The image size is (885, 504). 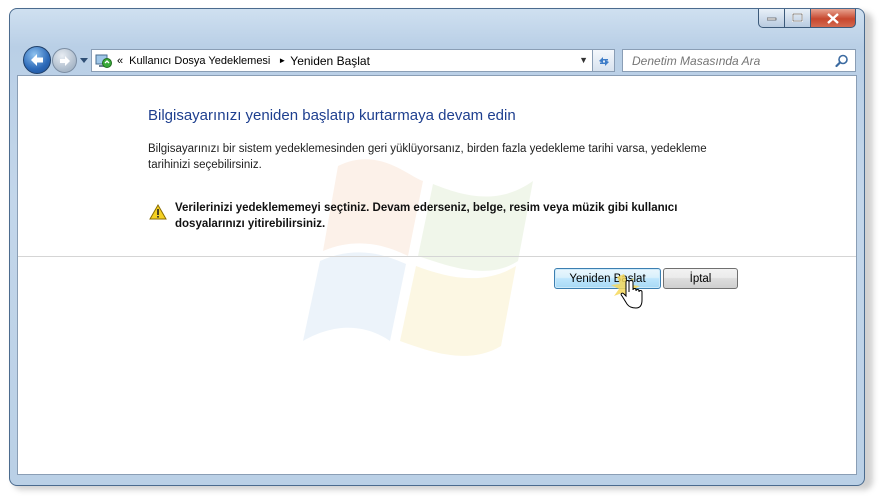 I want to click on breadcrumb-item-restart: Yeniden Başlat, so click(x=330, y=61).